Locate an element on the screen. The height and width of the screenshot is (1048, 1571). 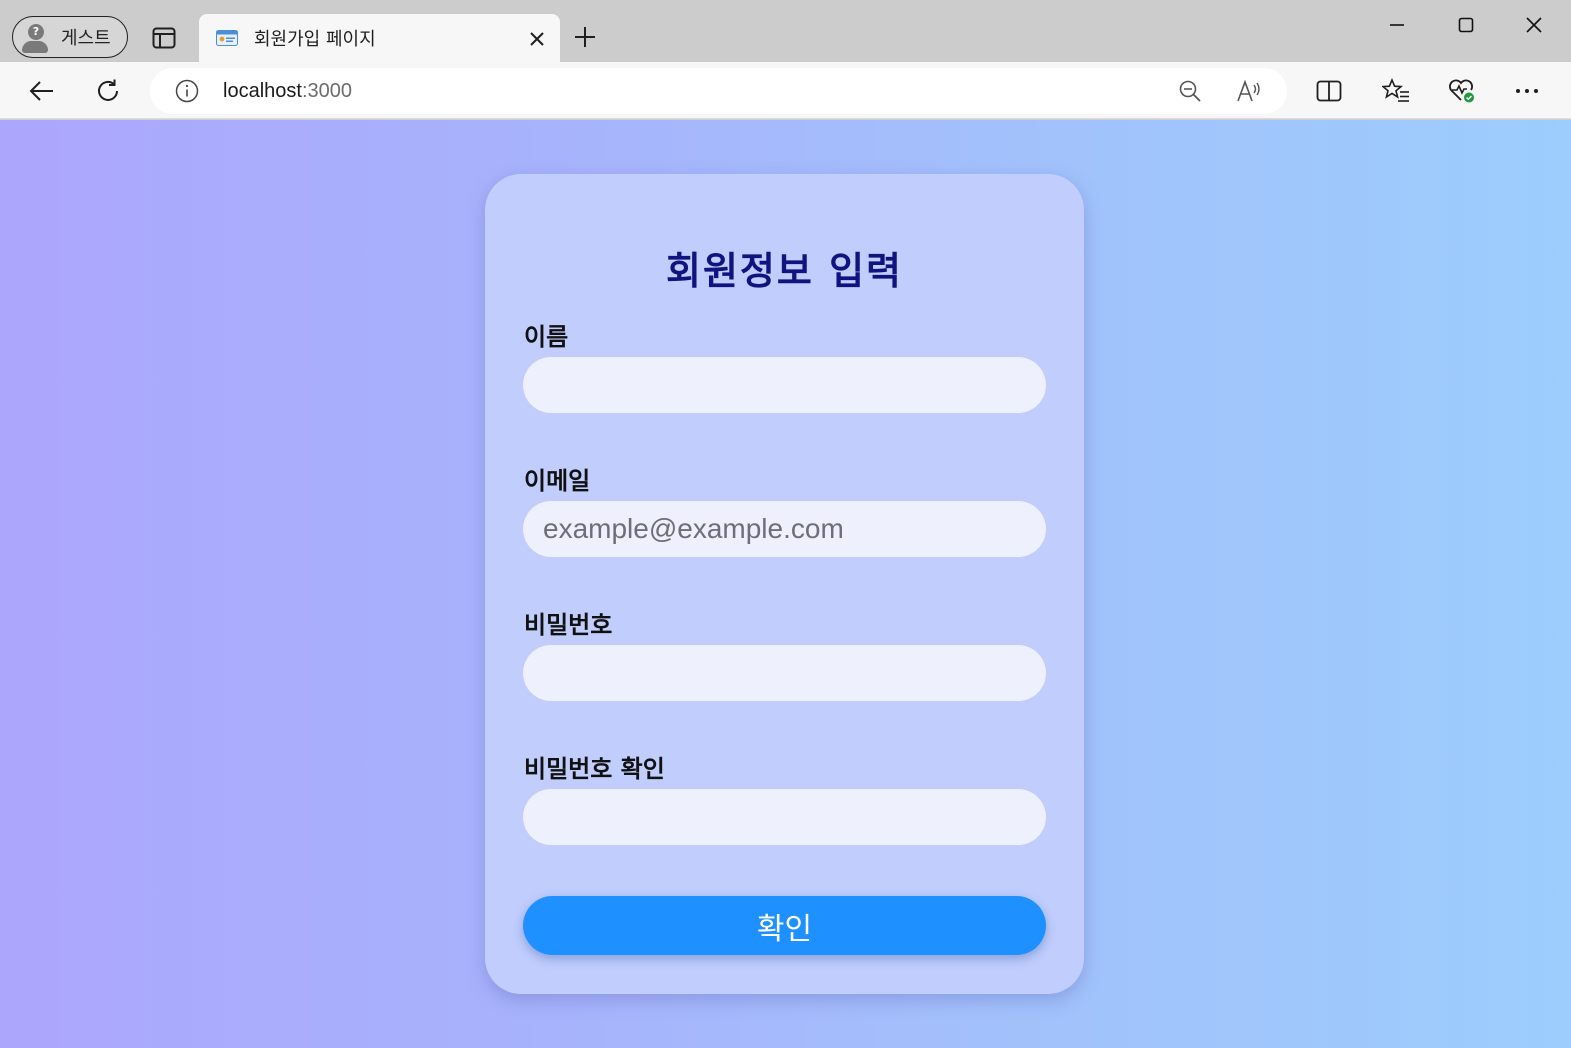
back-arrow-icon is located at coordinates (42, 91).